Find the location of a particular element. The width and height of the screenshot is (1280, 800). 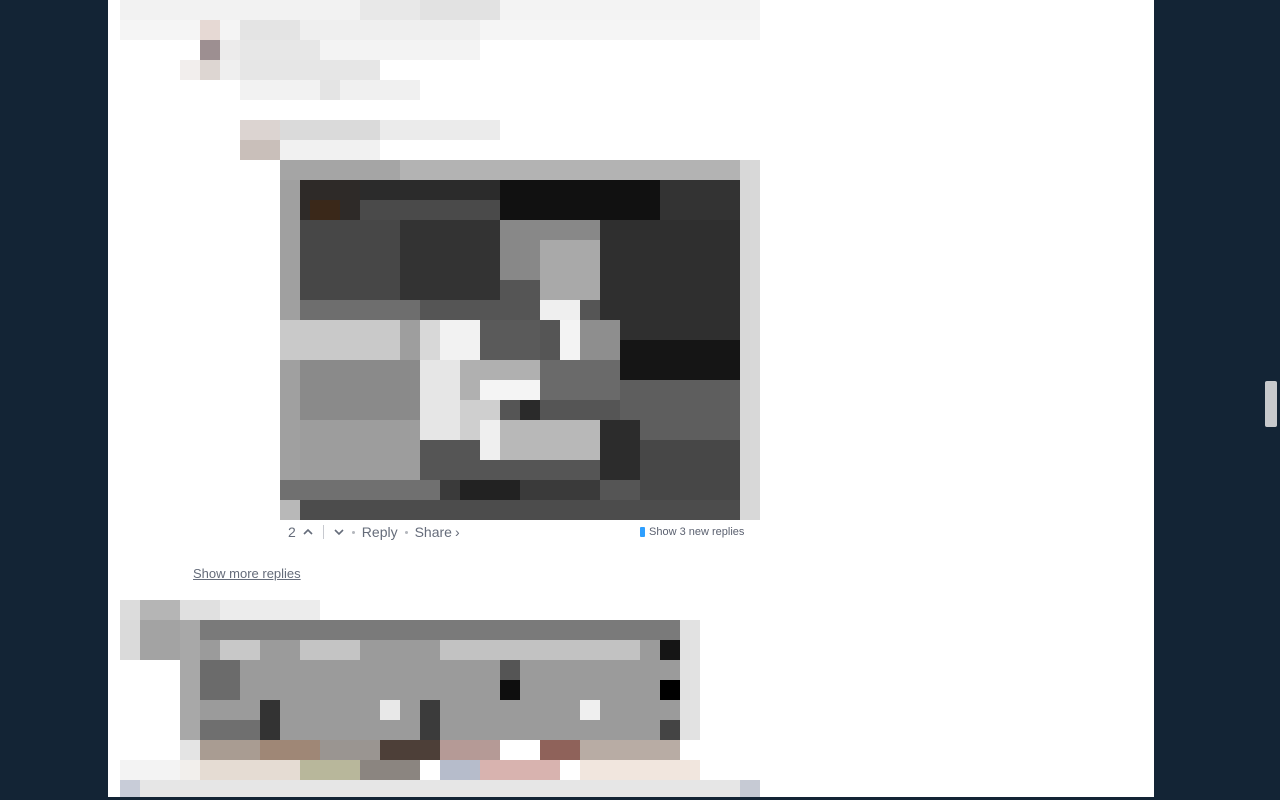

reply-button: Reply is located at coordinates (380, 532).